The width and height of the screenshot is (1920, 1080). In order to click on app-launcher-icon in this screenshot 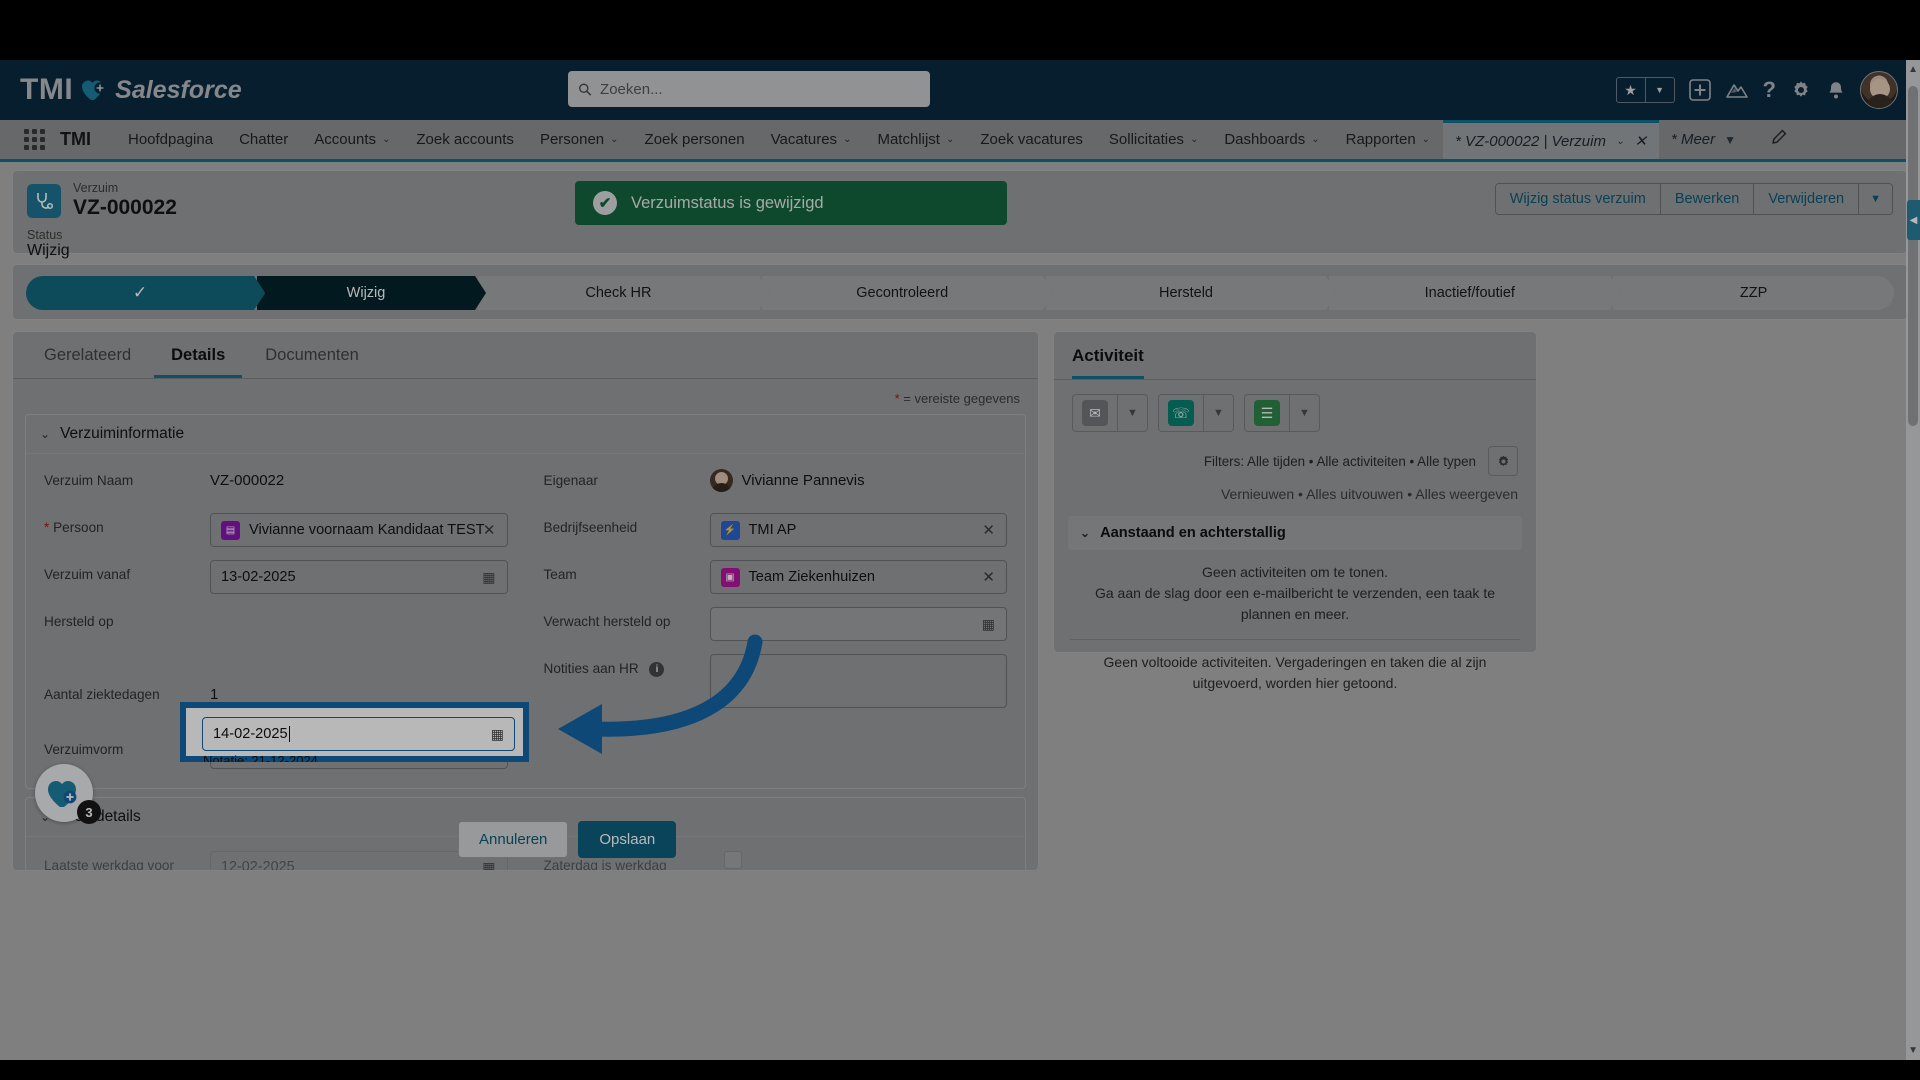, I will do `click(35, 139)`.